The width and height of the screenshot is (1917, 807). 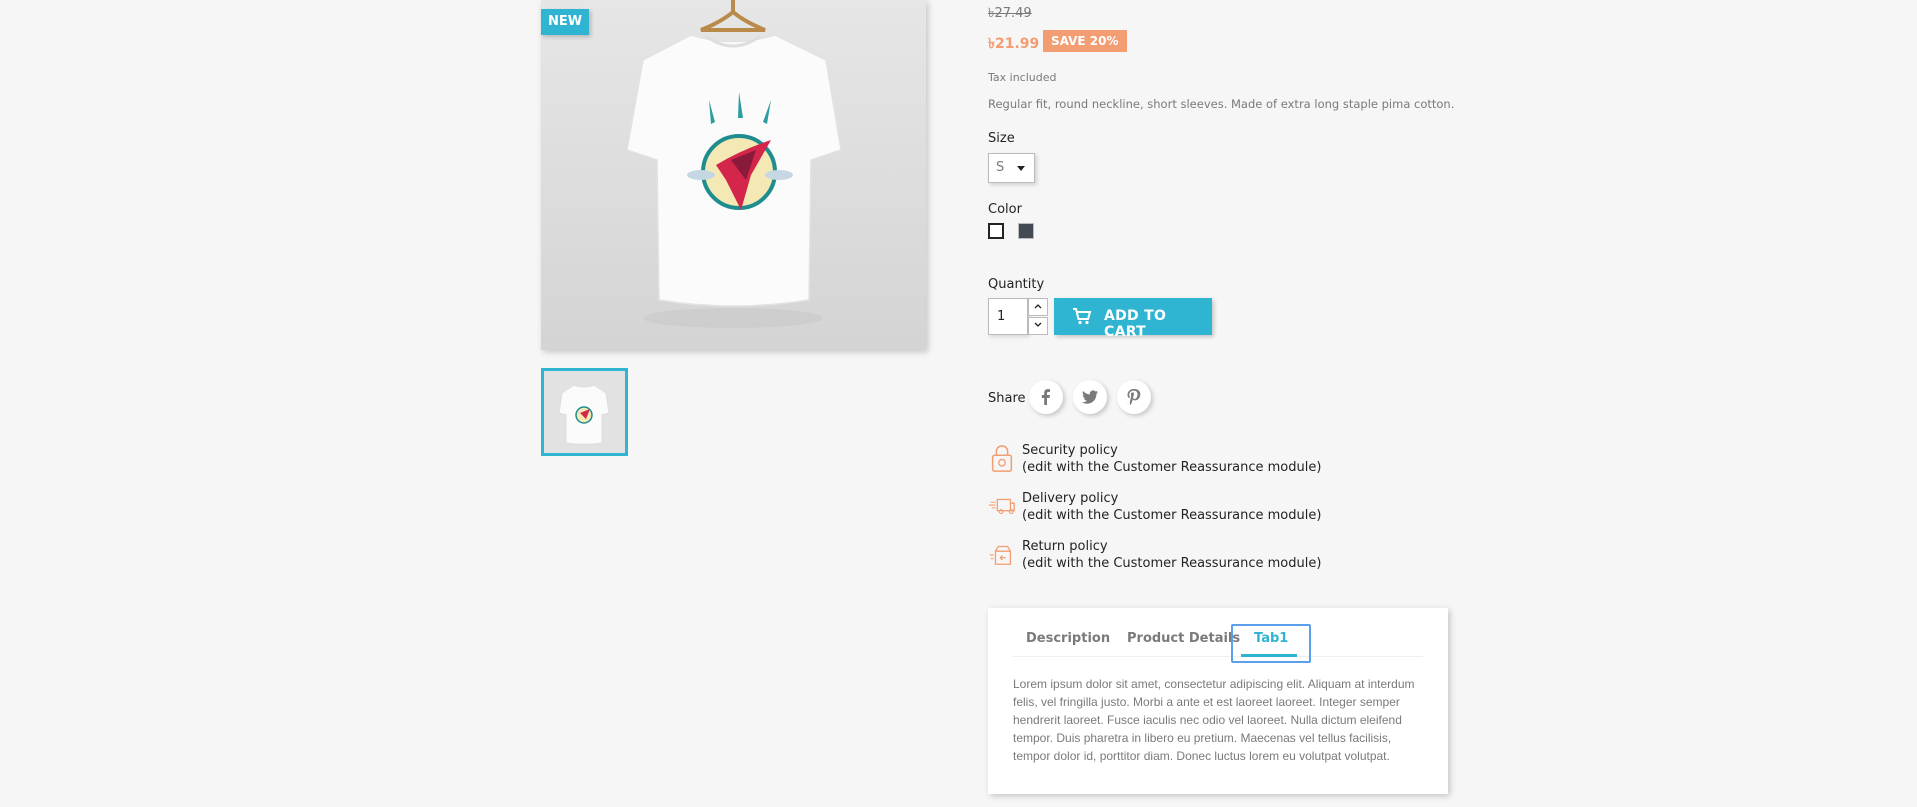 I want to click on size-select-value: S, so click(x=1000, y=167).